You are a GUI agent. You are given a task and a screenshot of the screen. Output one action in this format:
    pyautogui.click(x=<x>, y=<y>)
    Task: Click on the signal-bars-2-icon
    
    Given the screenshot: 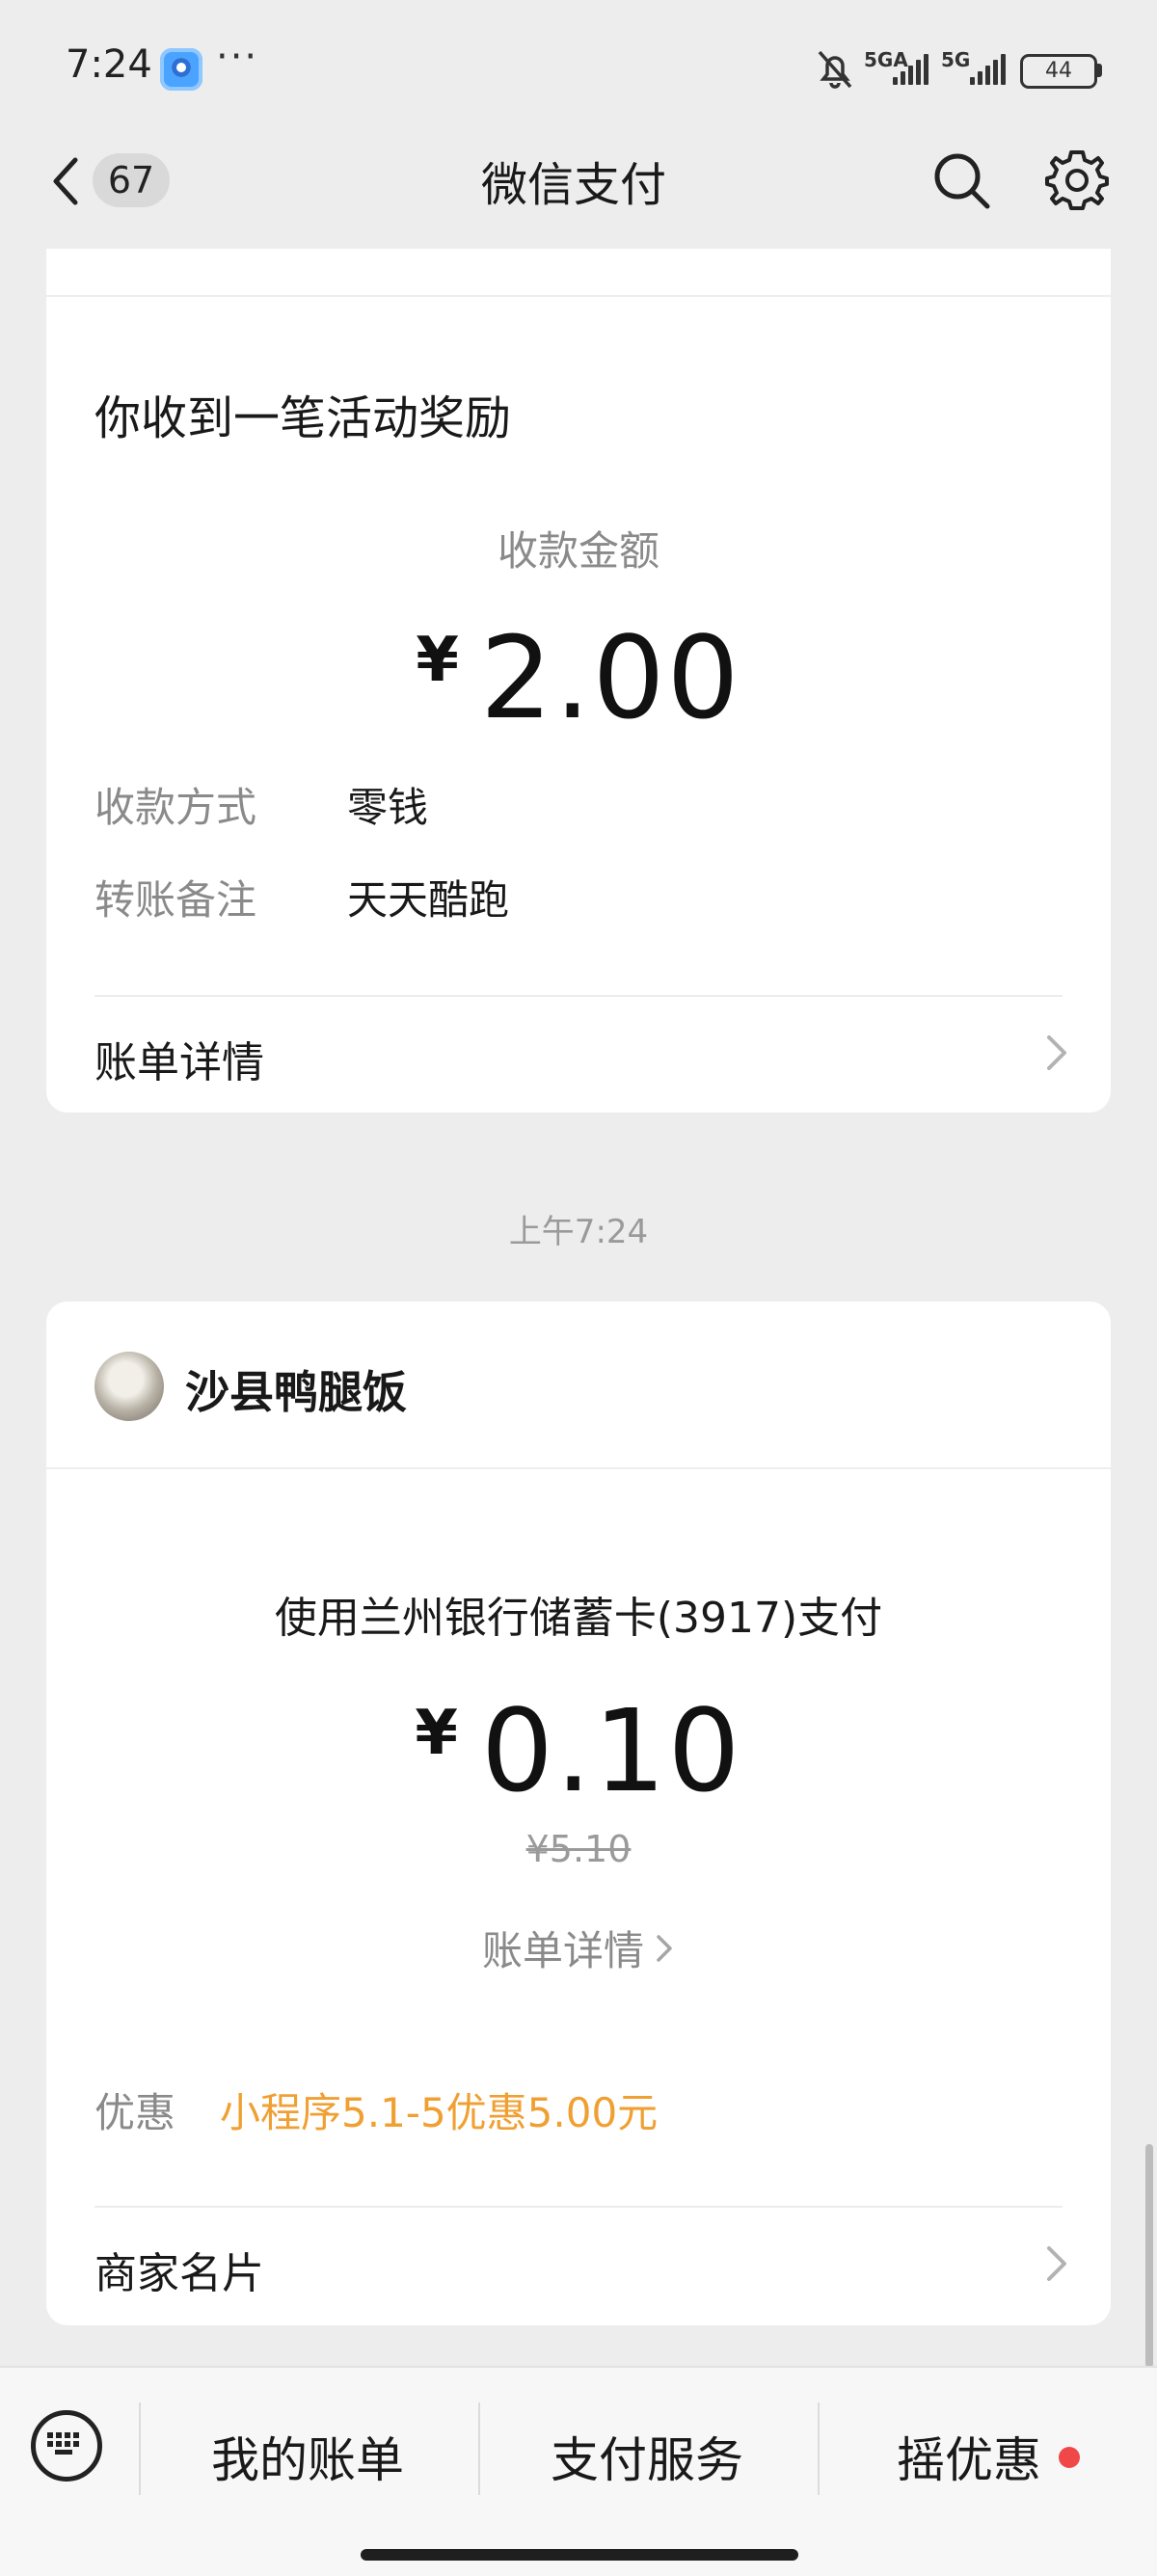 What is the action you would take?
    pyautogui.click(x=988, y=69)
    